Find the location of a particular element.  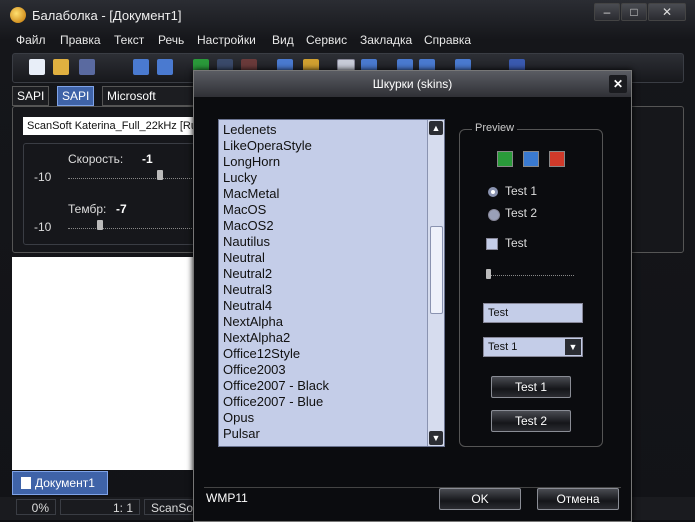

list-item: Opus is located at coordinates (323, 418).